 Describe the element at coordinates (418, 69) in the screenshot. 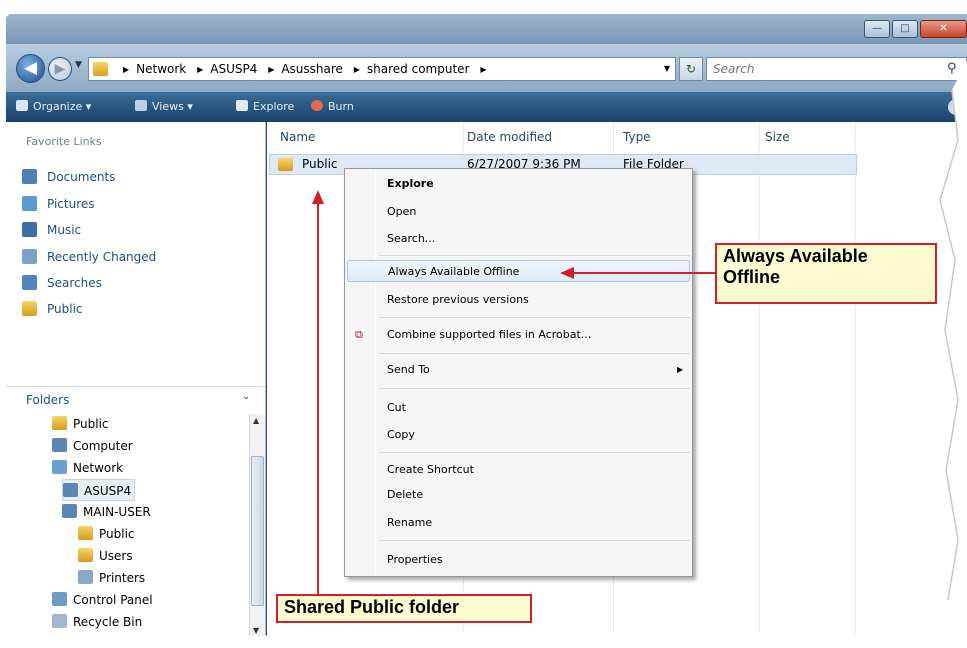

I see `breadcrumb-item: shared computer` at that location.